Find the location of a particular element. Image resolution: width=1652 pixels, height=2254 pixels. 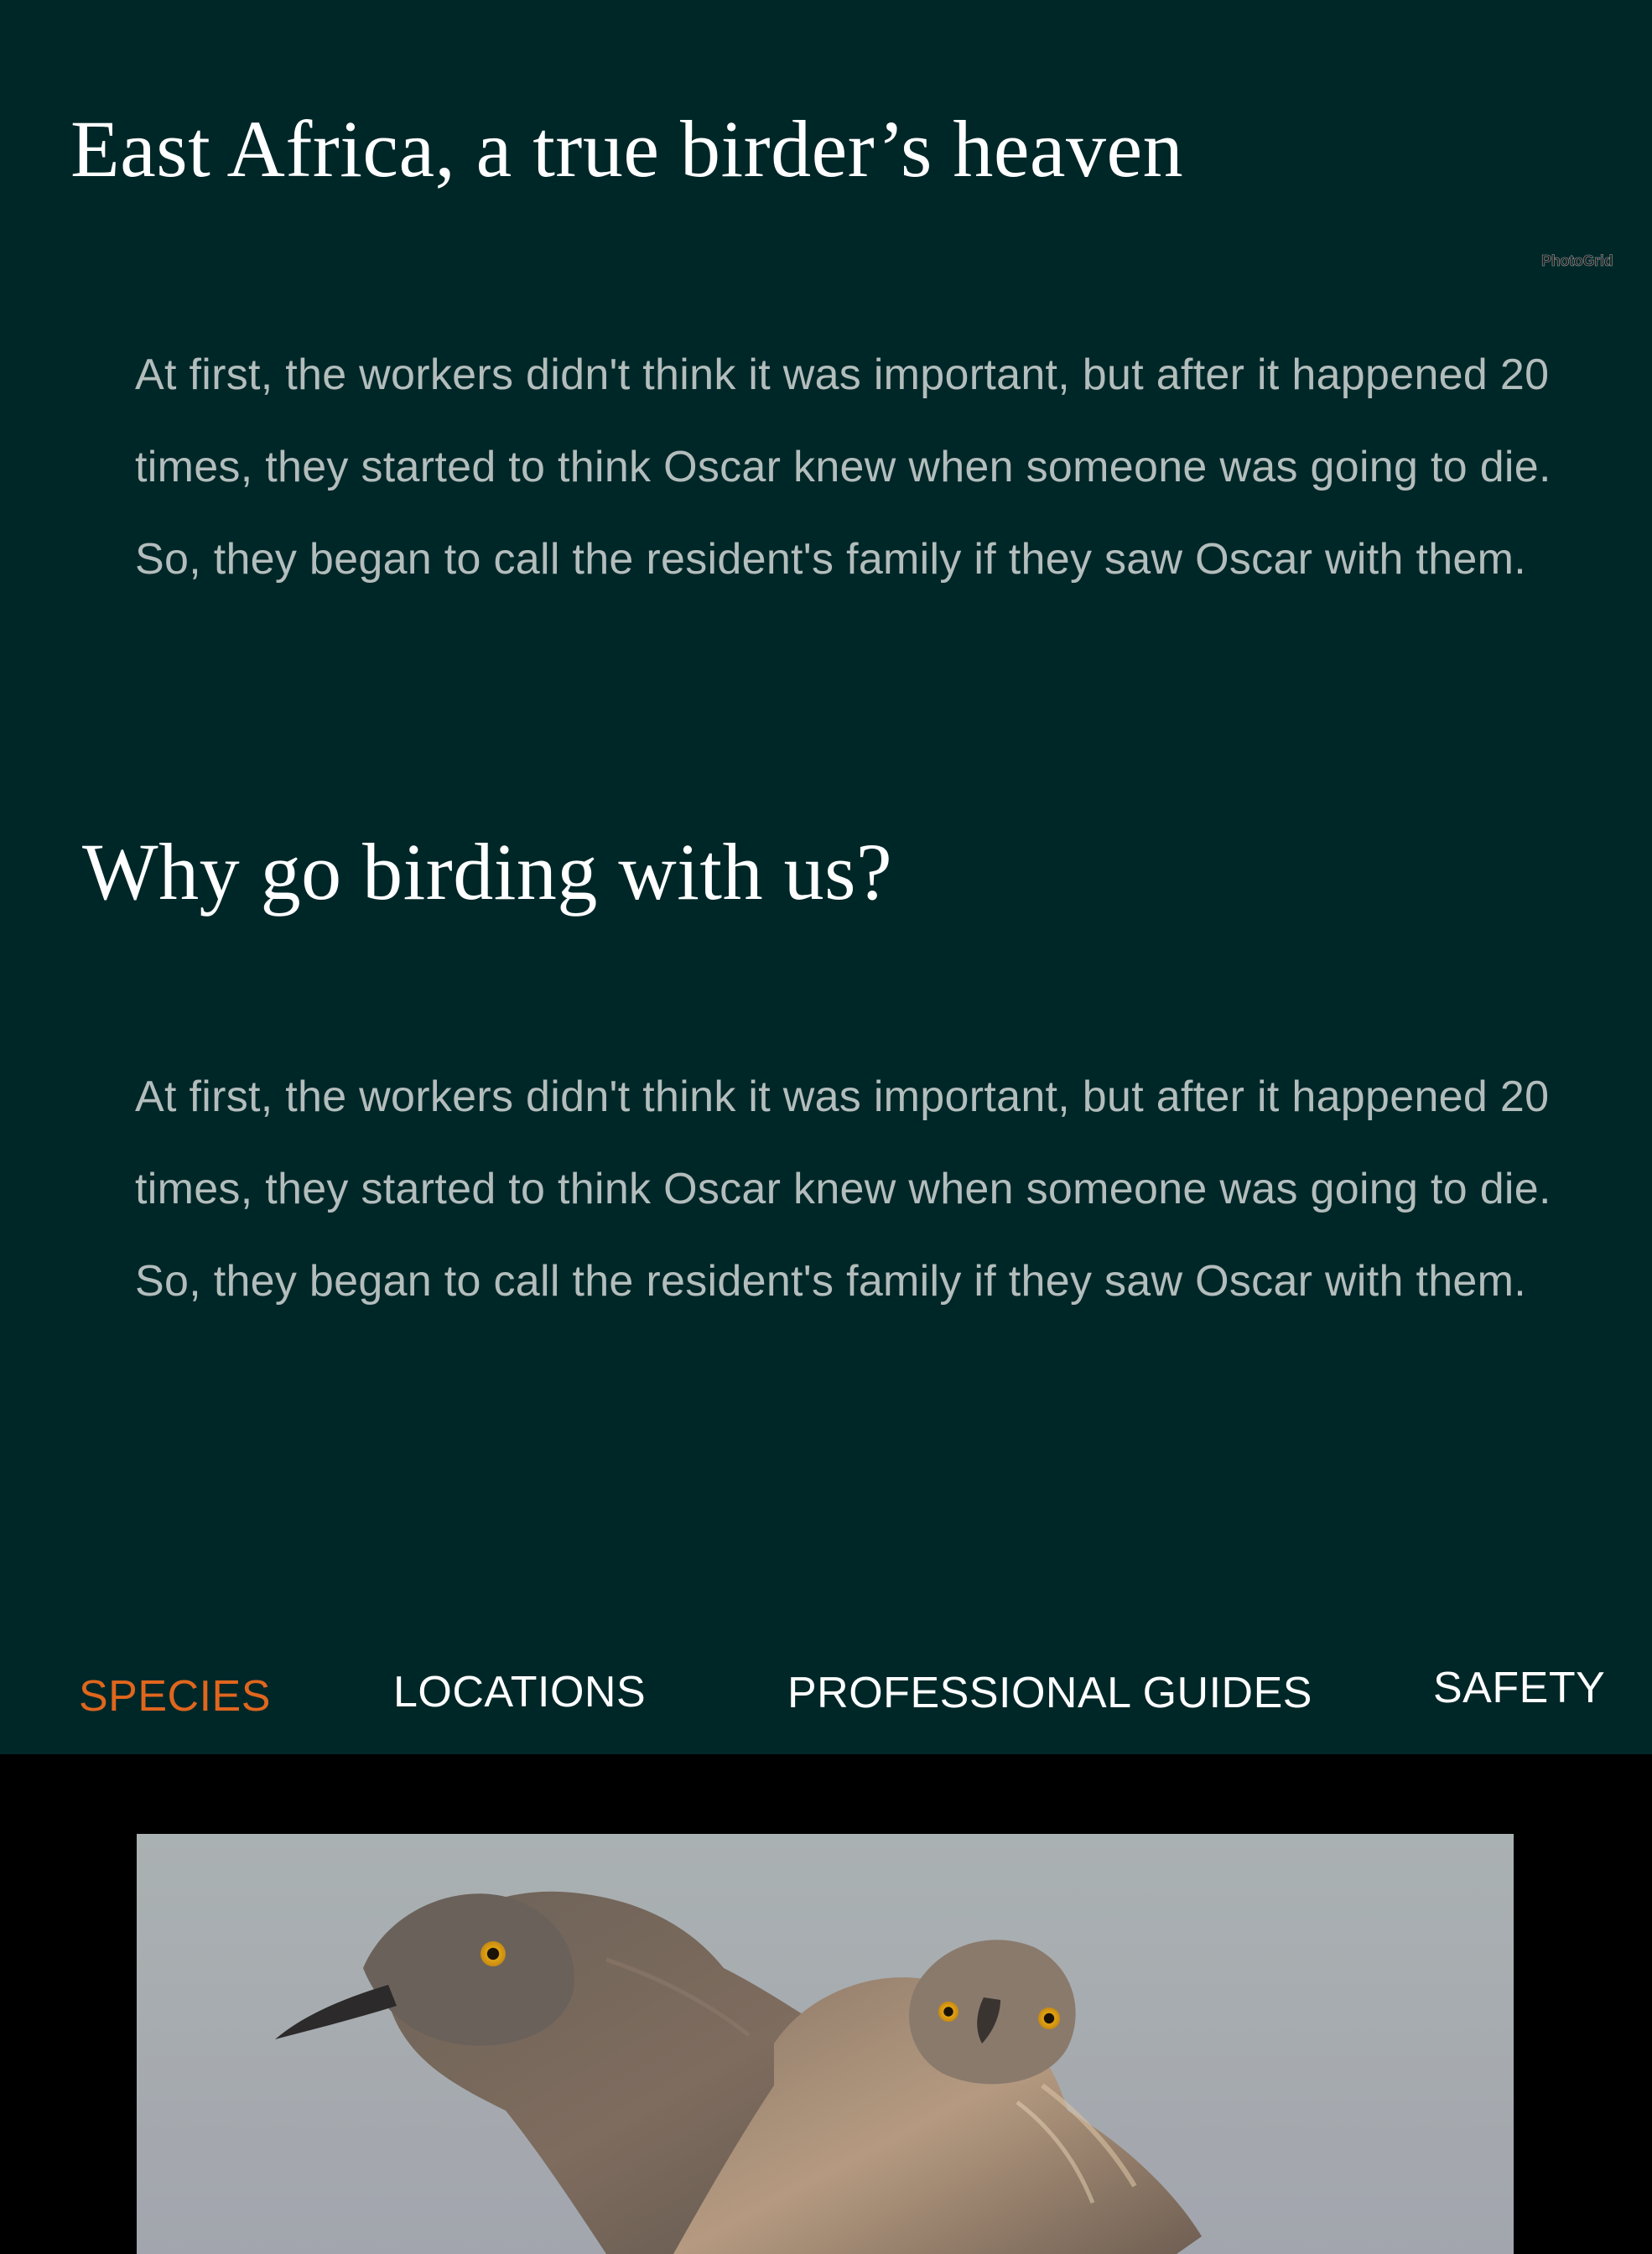

tab-species: SPECIES is located at coordinates (175, 1696).